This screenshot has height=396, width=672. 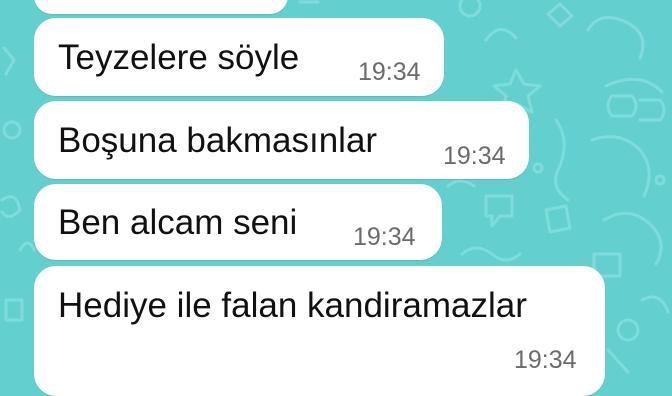 I want to click on message-bubble-previous, so click(x=161, y=7).